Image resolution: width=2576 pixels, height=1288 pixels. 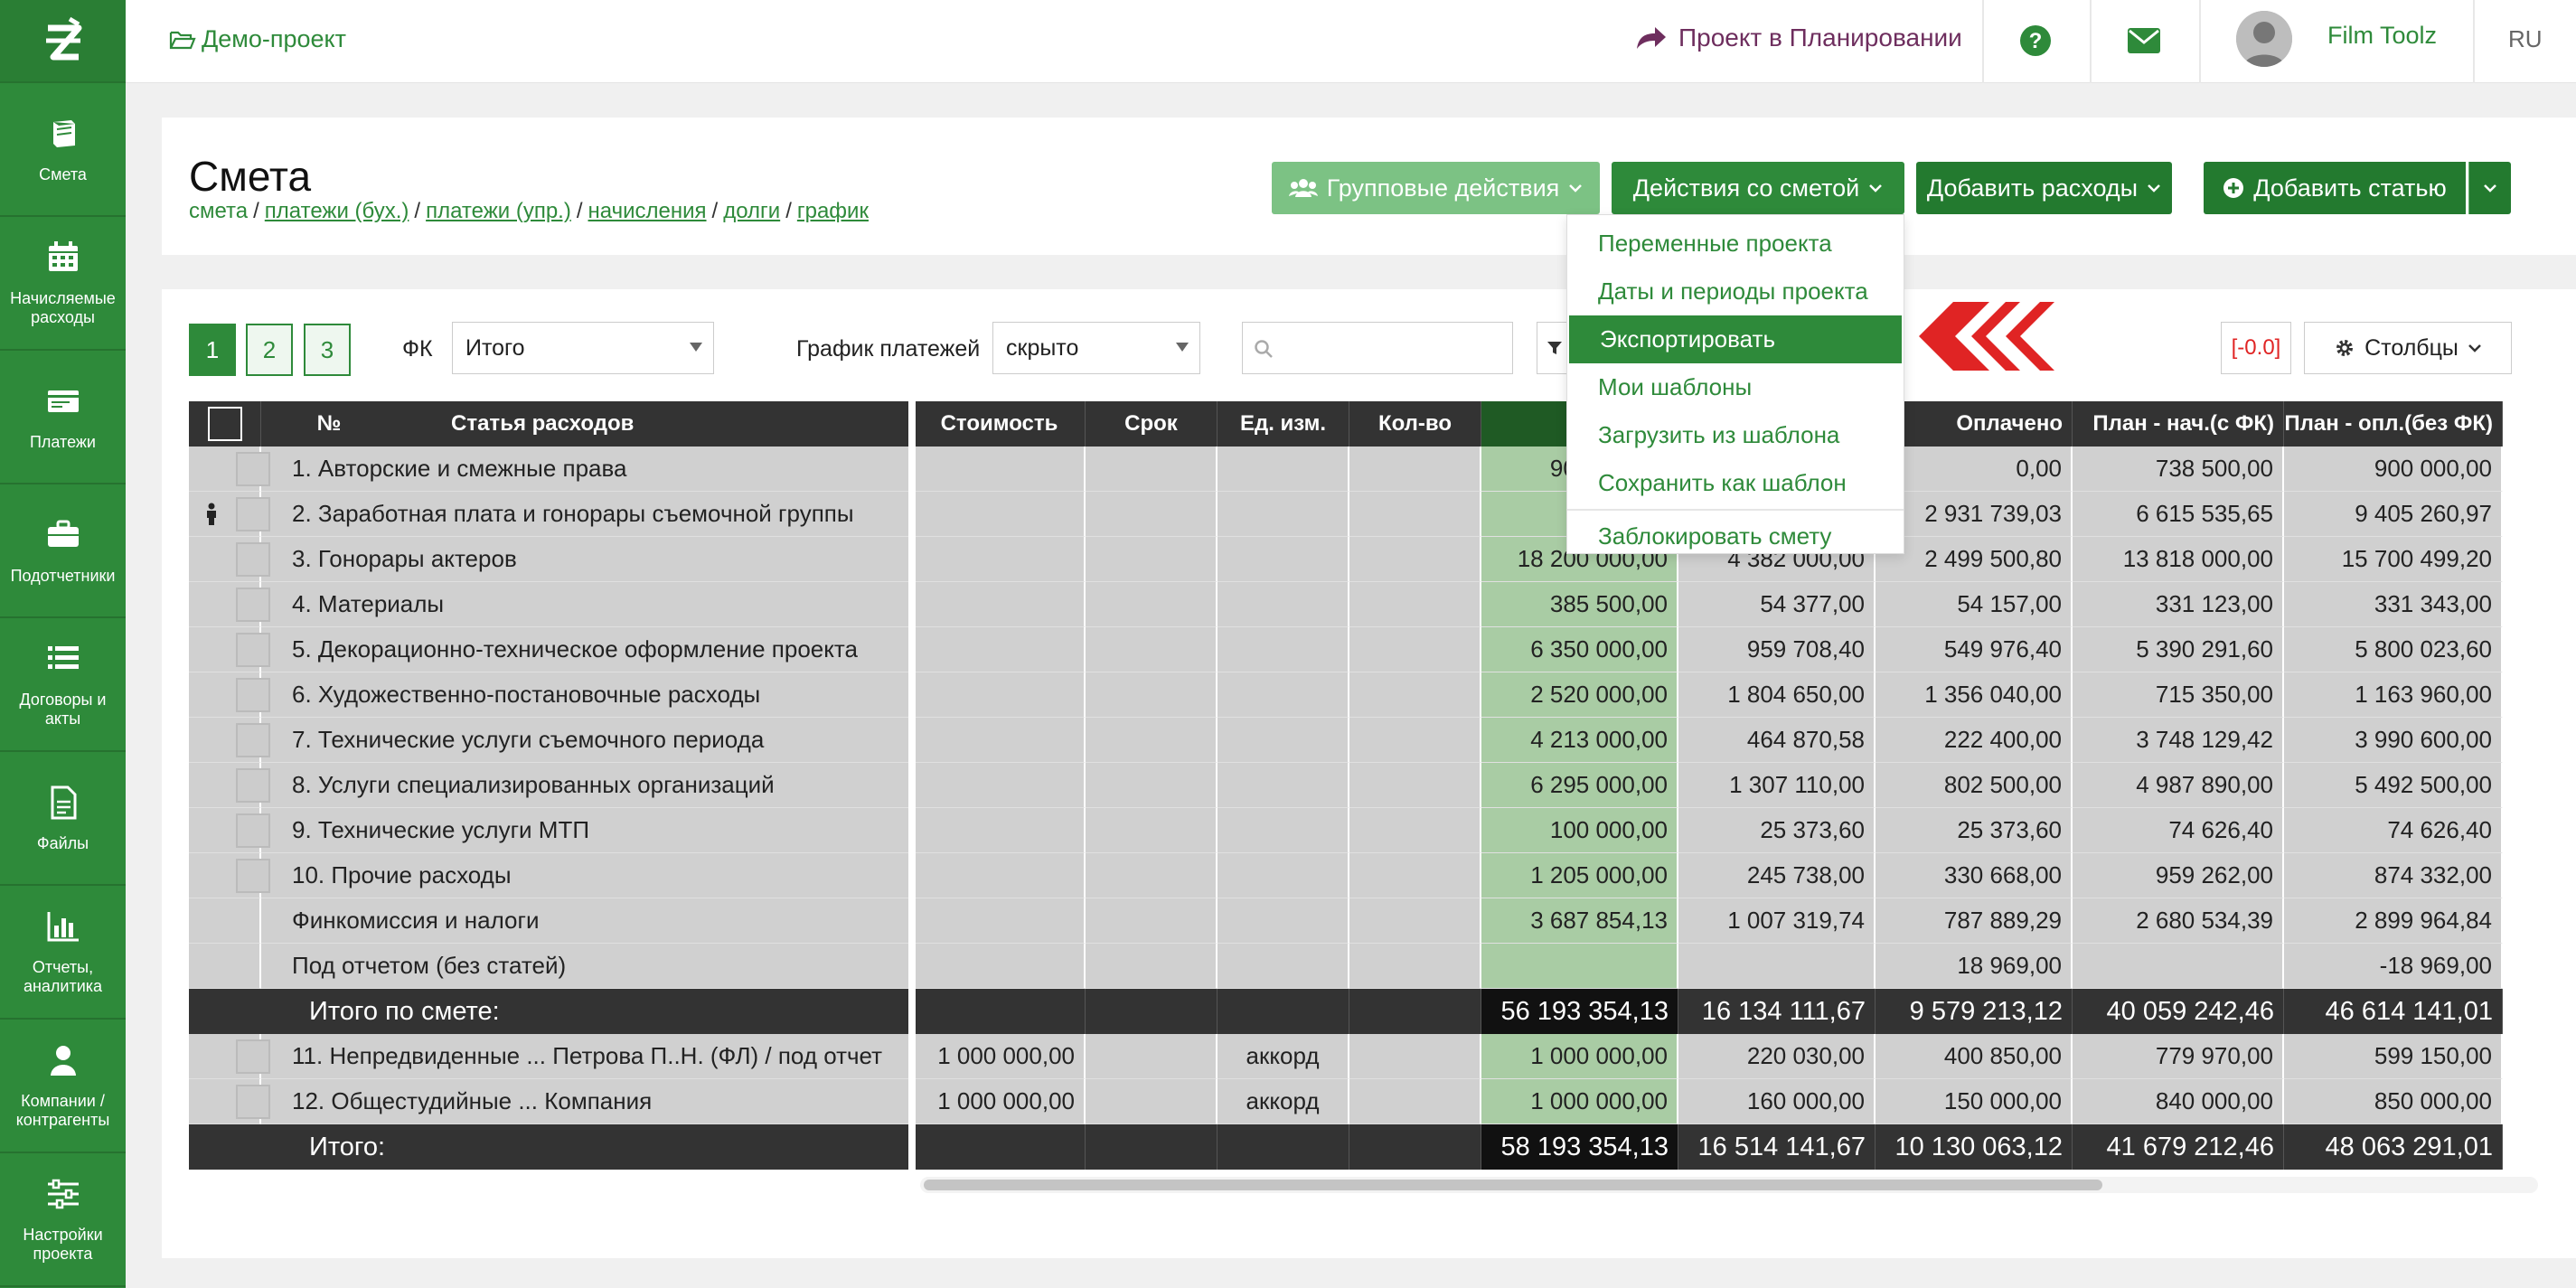 I want to click on menu-item-export: Экспортировать, so click(x=1735, y=339).